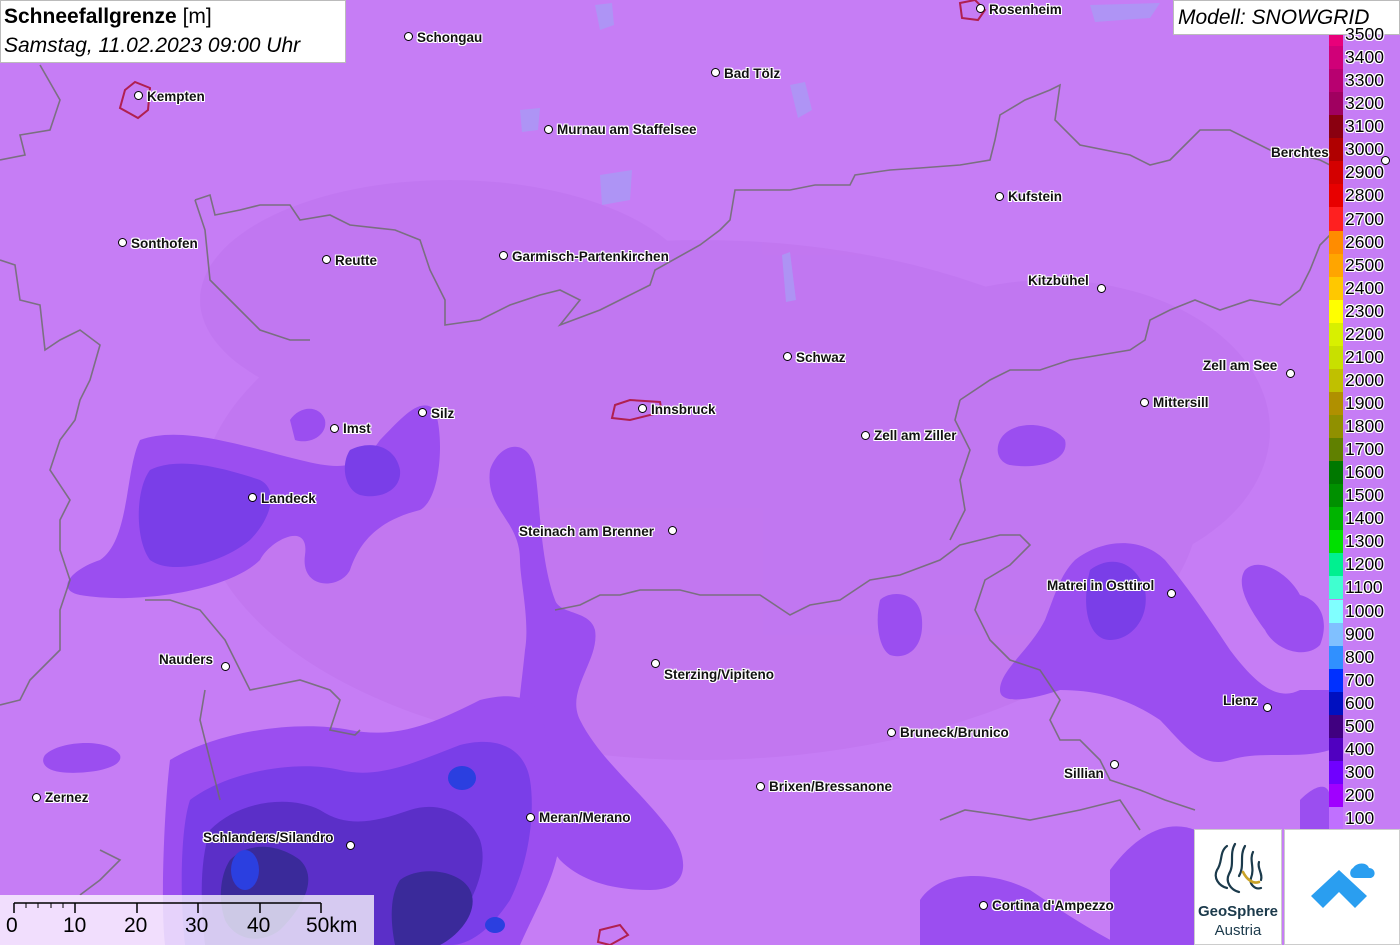 This screenshot has height=945, width=1400. What do you see at coordinates (1360, 771) in the screenshot?
I see `legend-label: 300` at bounding box center [1360, 771].